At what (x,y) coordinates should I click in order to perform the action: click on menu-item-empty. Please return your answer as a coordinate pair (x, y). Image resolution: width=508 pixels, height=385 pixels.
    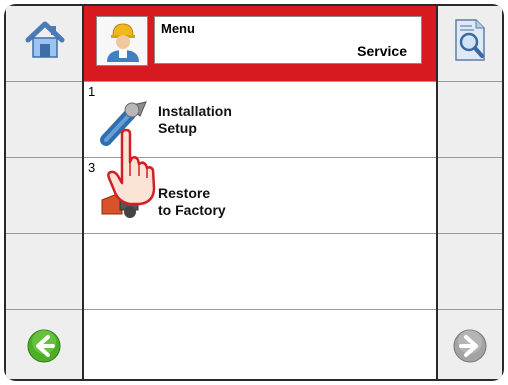
    Looking at the image, I should click on (260, 272).